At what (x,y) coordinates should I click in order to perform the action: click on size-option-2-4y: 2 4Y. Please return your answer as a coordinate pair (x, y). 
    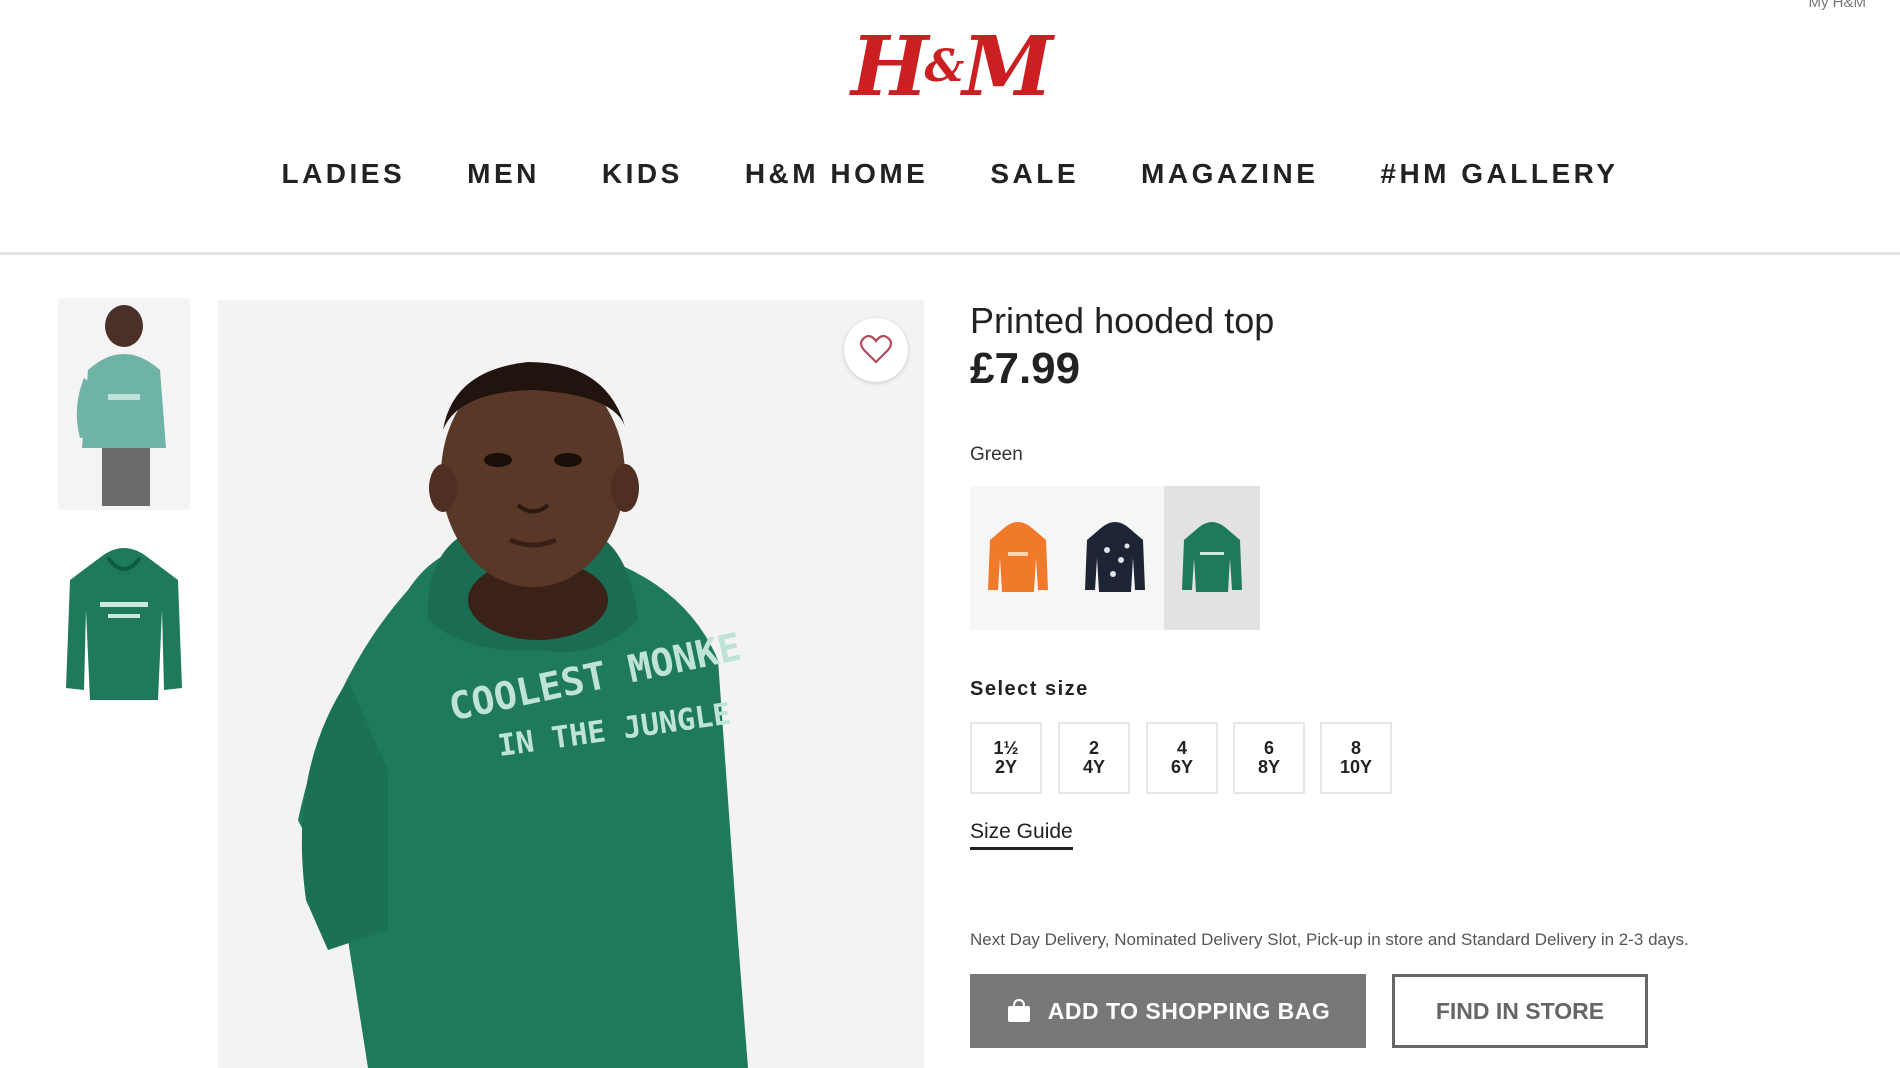
    Looking at the image, I should click on (1094, 758).